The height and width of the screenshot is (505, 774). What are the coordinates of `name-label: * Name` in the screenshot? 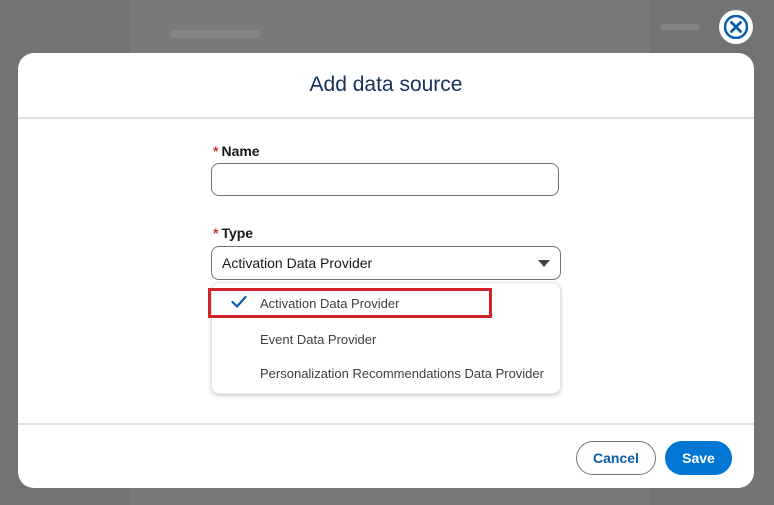 It's located at (236, 151).